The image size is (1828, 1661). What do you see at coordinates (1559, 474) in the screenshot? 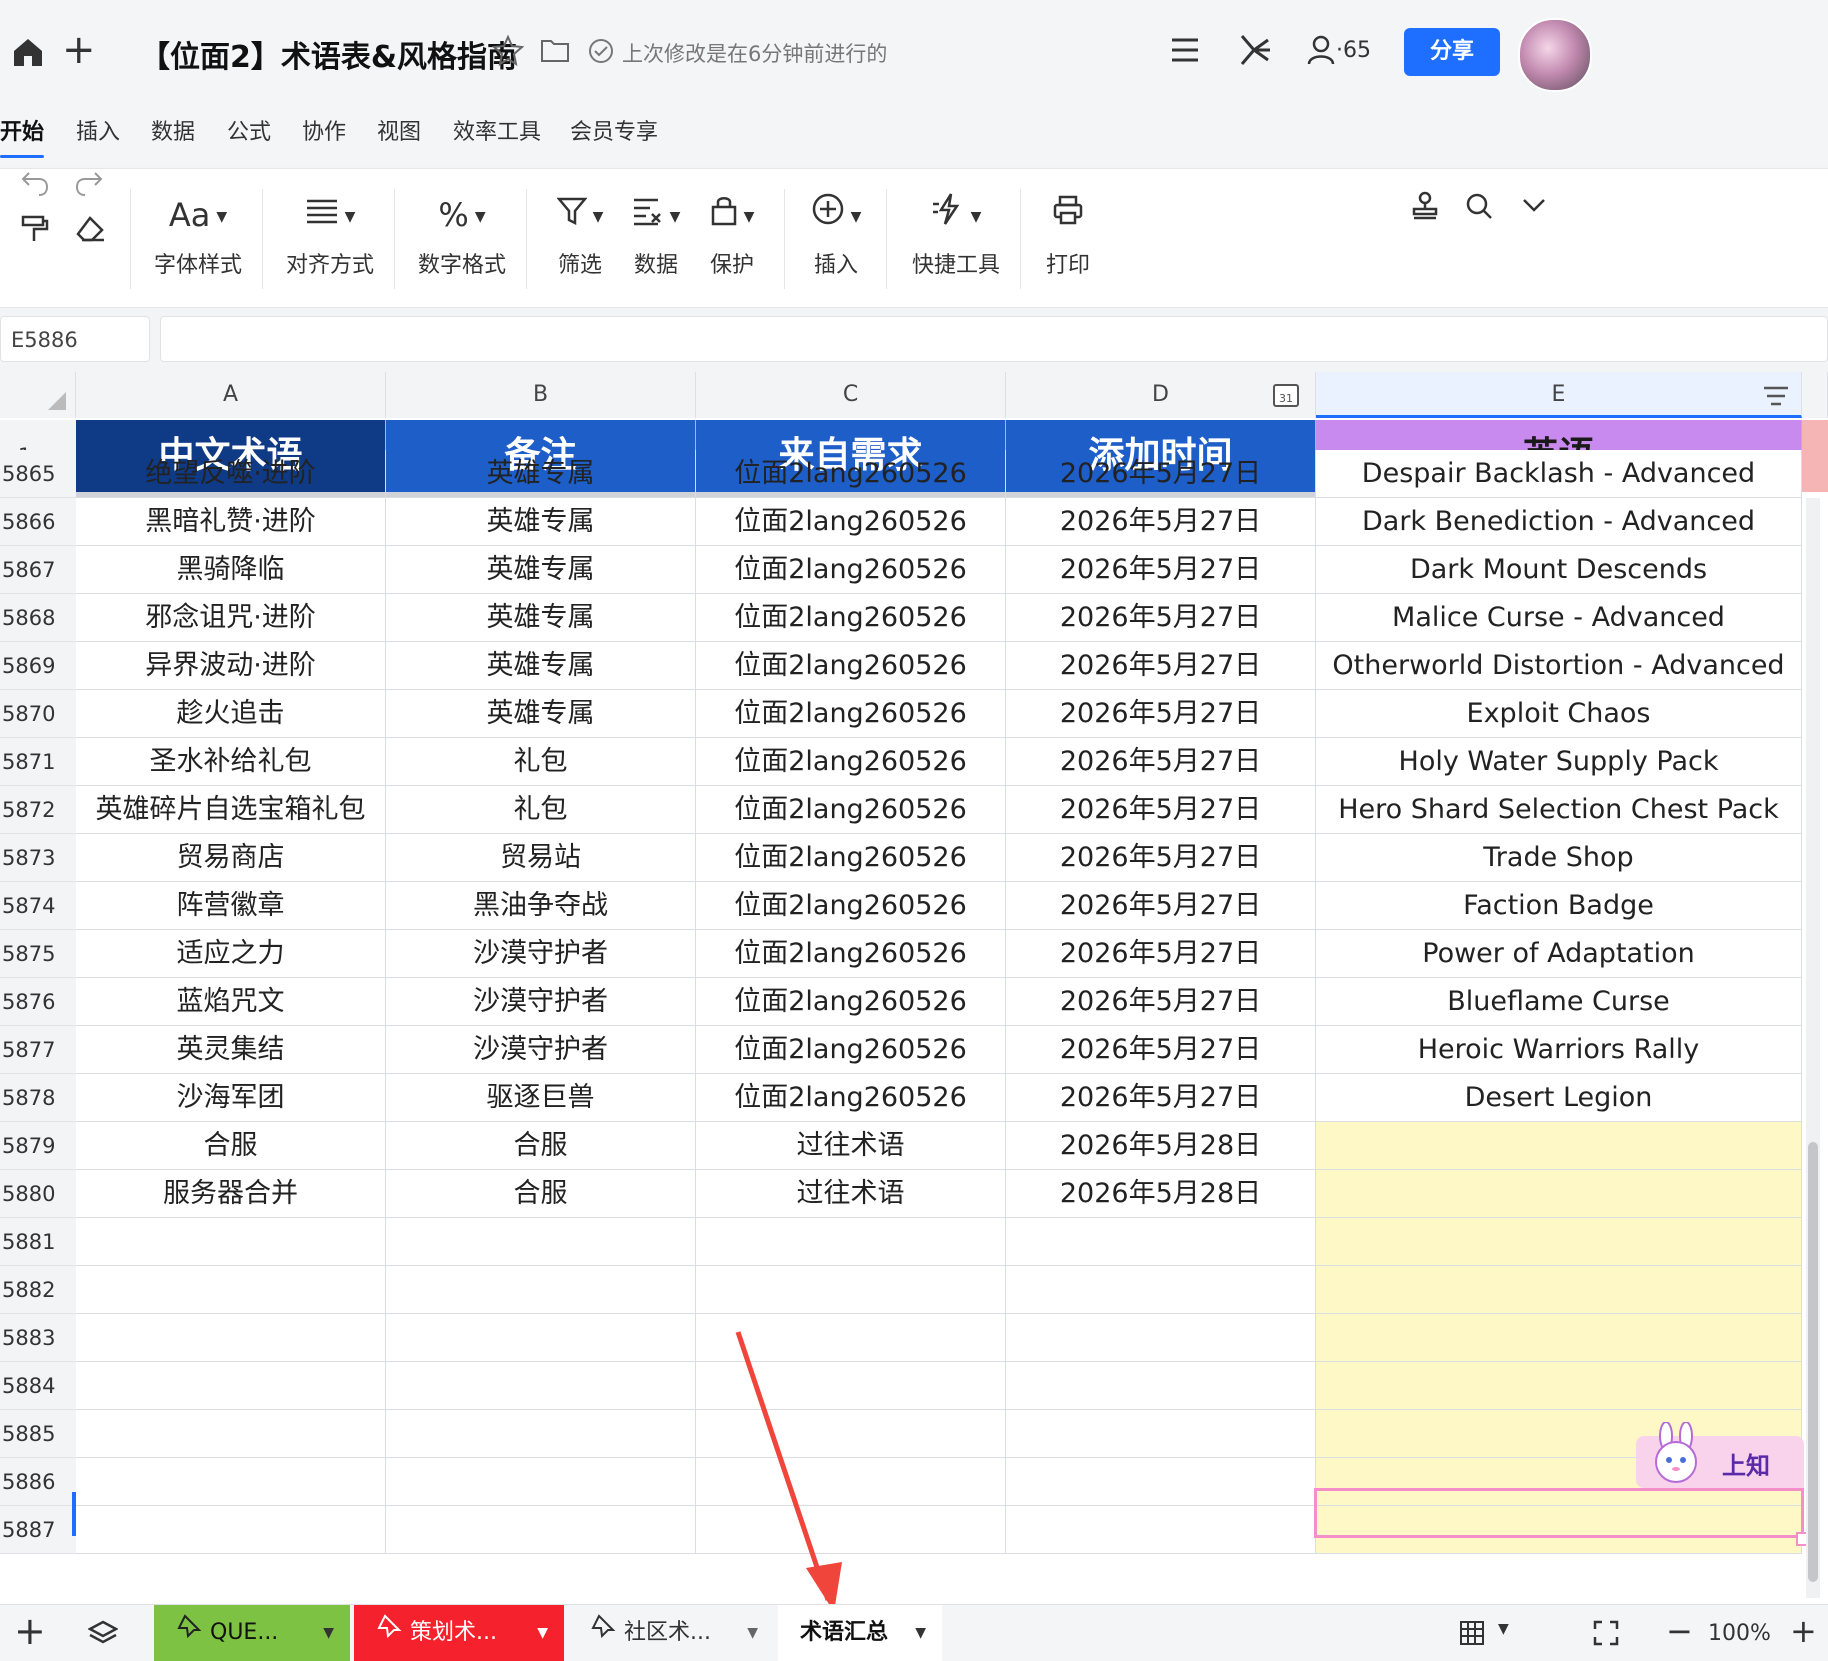
I see `cell-english: Despair Backlash - Advanced` at bounding box center [1559, 474].